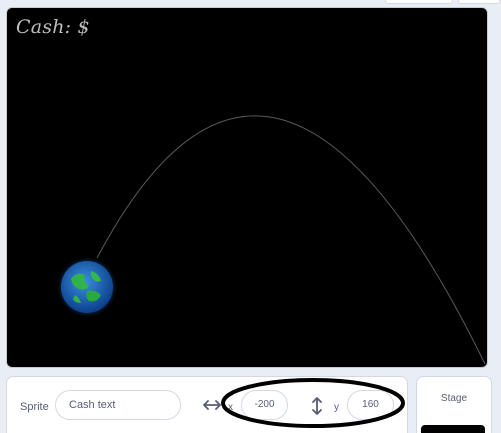 This screenshot has width=501, height=433. I want to click on stage-selector-panel: Stage, so click(454, 404).